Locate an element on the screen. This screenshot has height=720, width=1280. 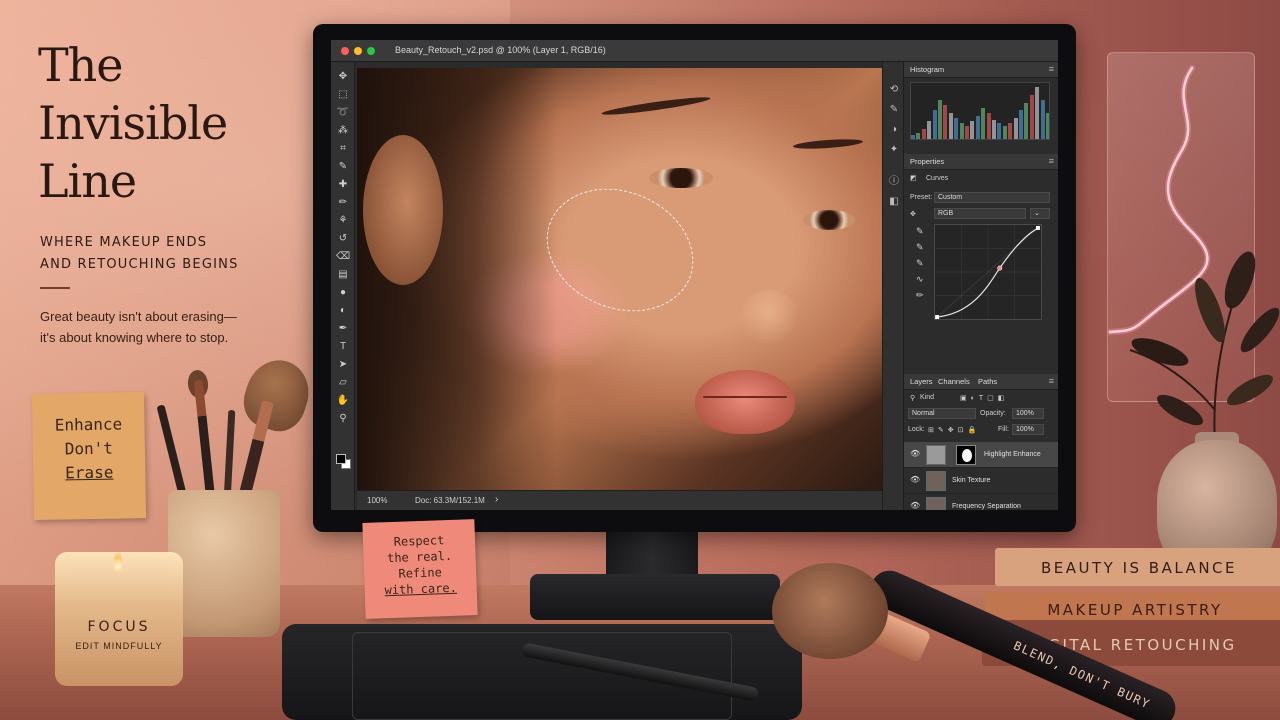
headline-line-3: Line is located at coordinates (87, 181).